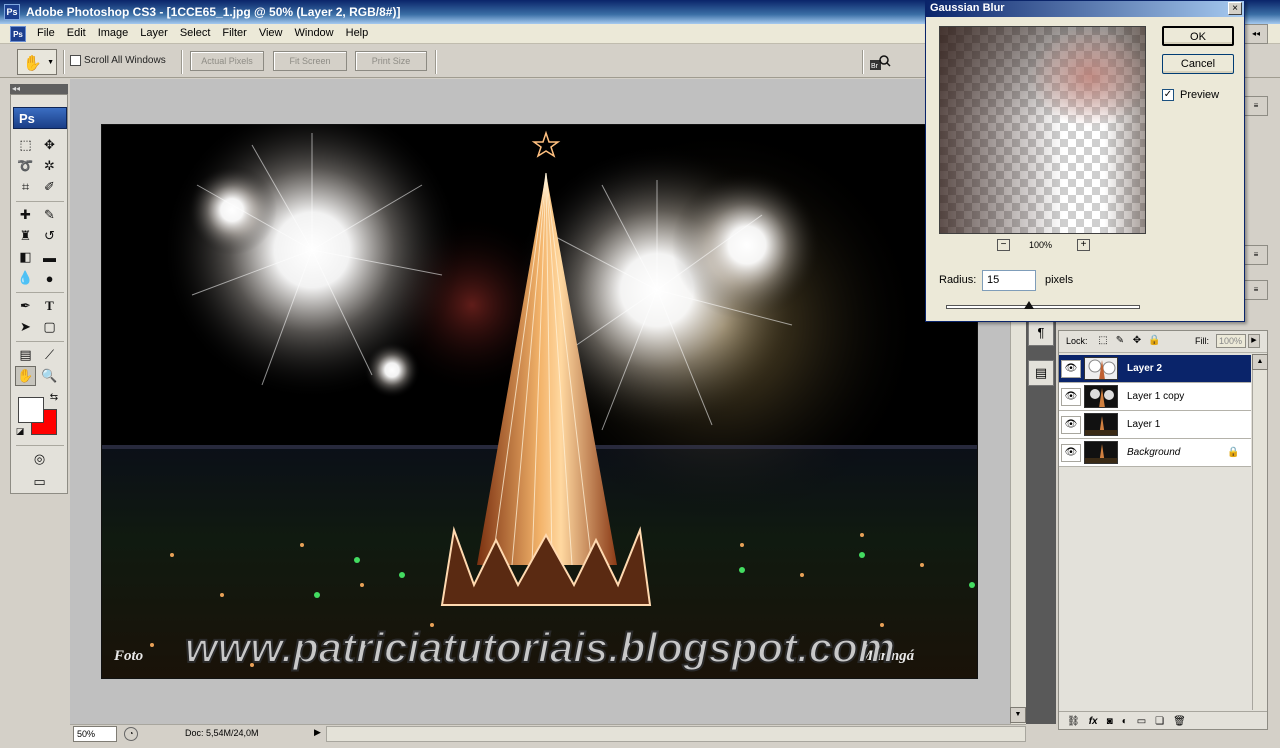  What do you see at coordinates (1043, 307) in the screenshot?
I see `radius-slider` at bounding box center [1043, 307].